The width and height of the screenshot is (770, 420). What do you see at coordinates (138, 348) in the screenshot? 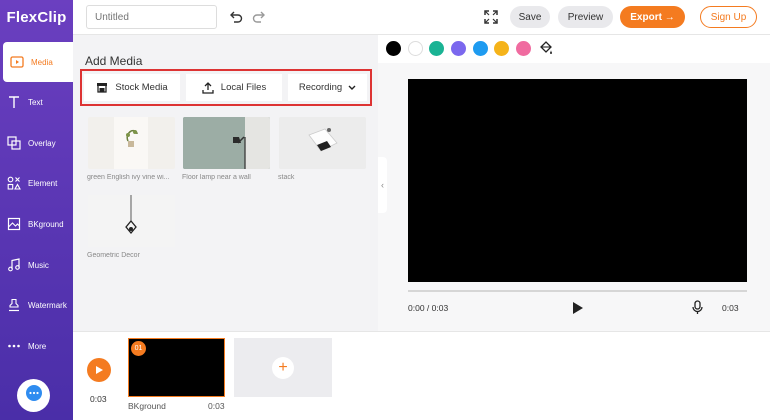
I see `clip-number-badge: 01` at bounding box center [138, 348].